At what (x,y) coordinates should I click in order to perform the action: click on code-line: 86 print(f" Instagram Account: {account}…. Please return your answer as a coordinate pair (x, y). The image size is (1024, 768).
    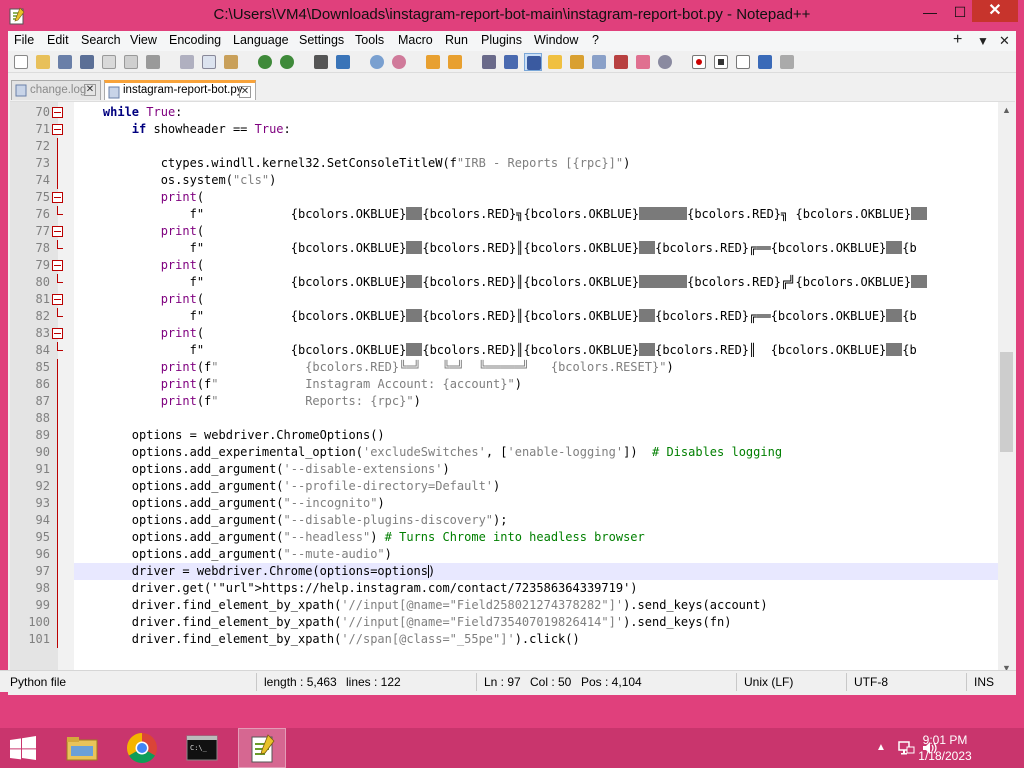
    Looking at the image, I should click on (525, 384).